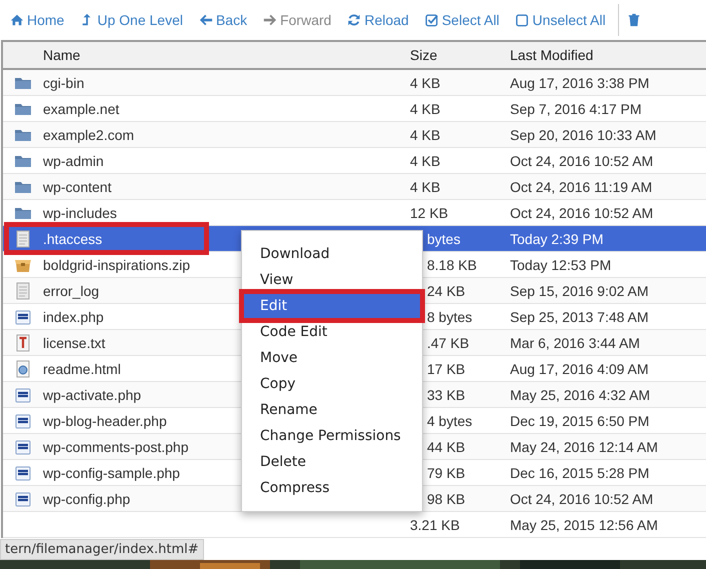  Describe the element at coordinates (446, 368) in the screenshot. I see `file-size: 17 KB` at that location.